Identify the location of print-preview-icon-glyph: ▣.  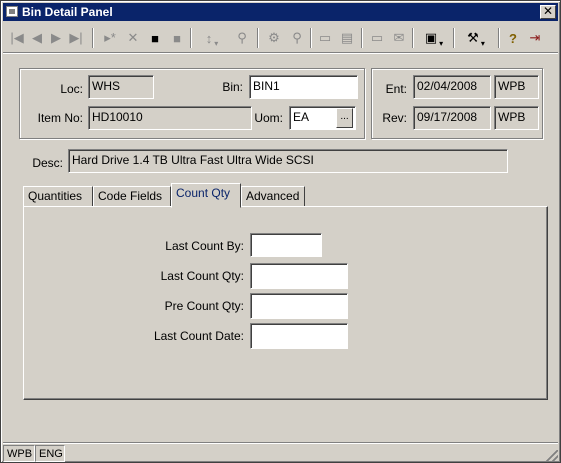
(431, 37).